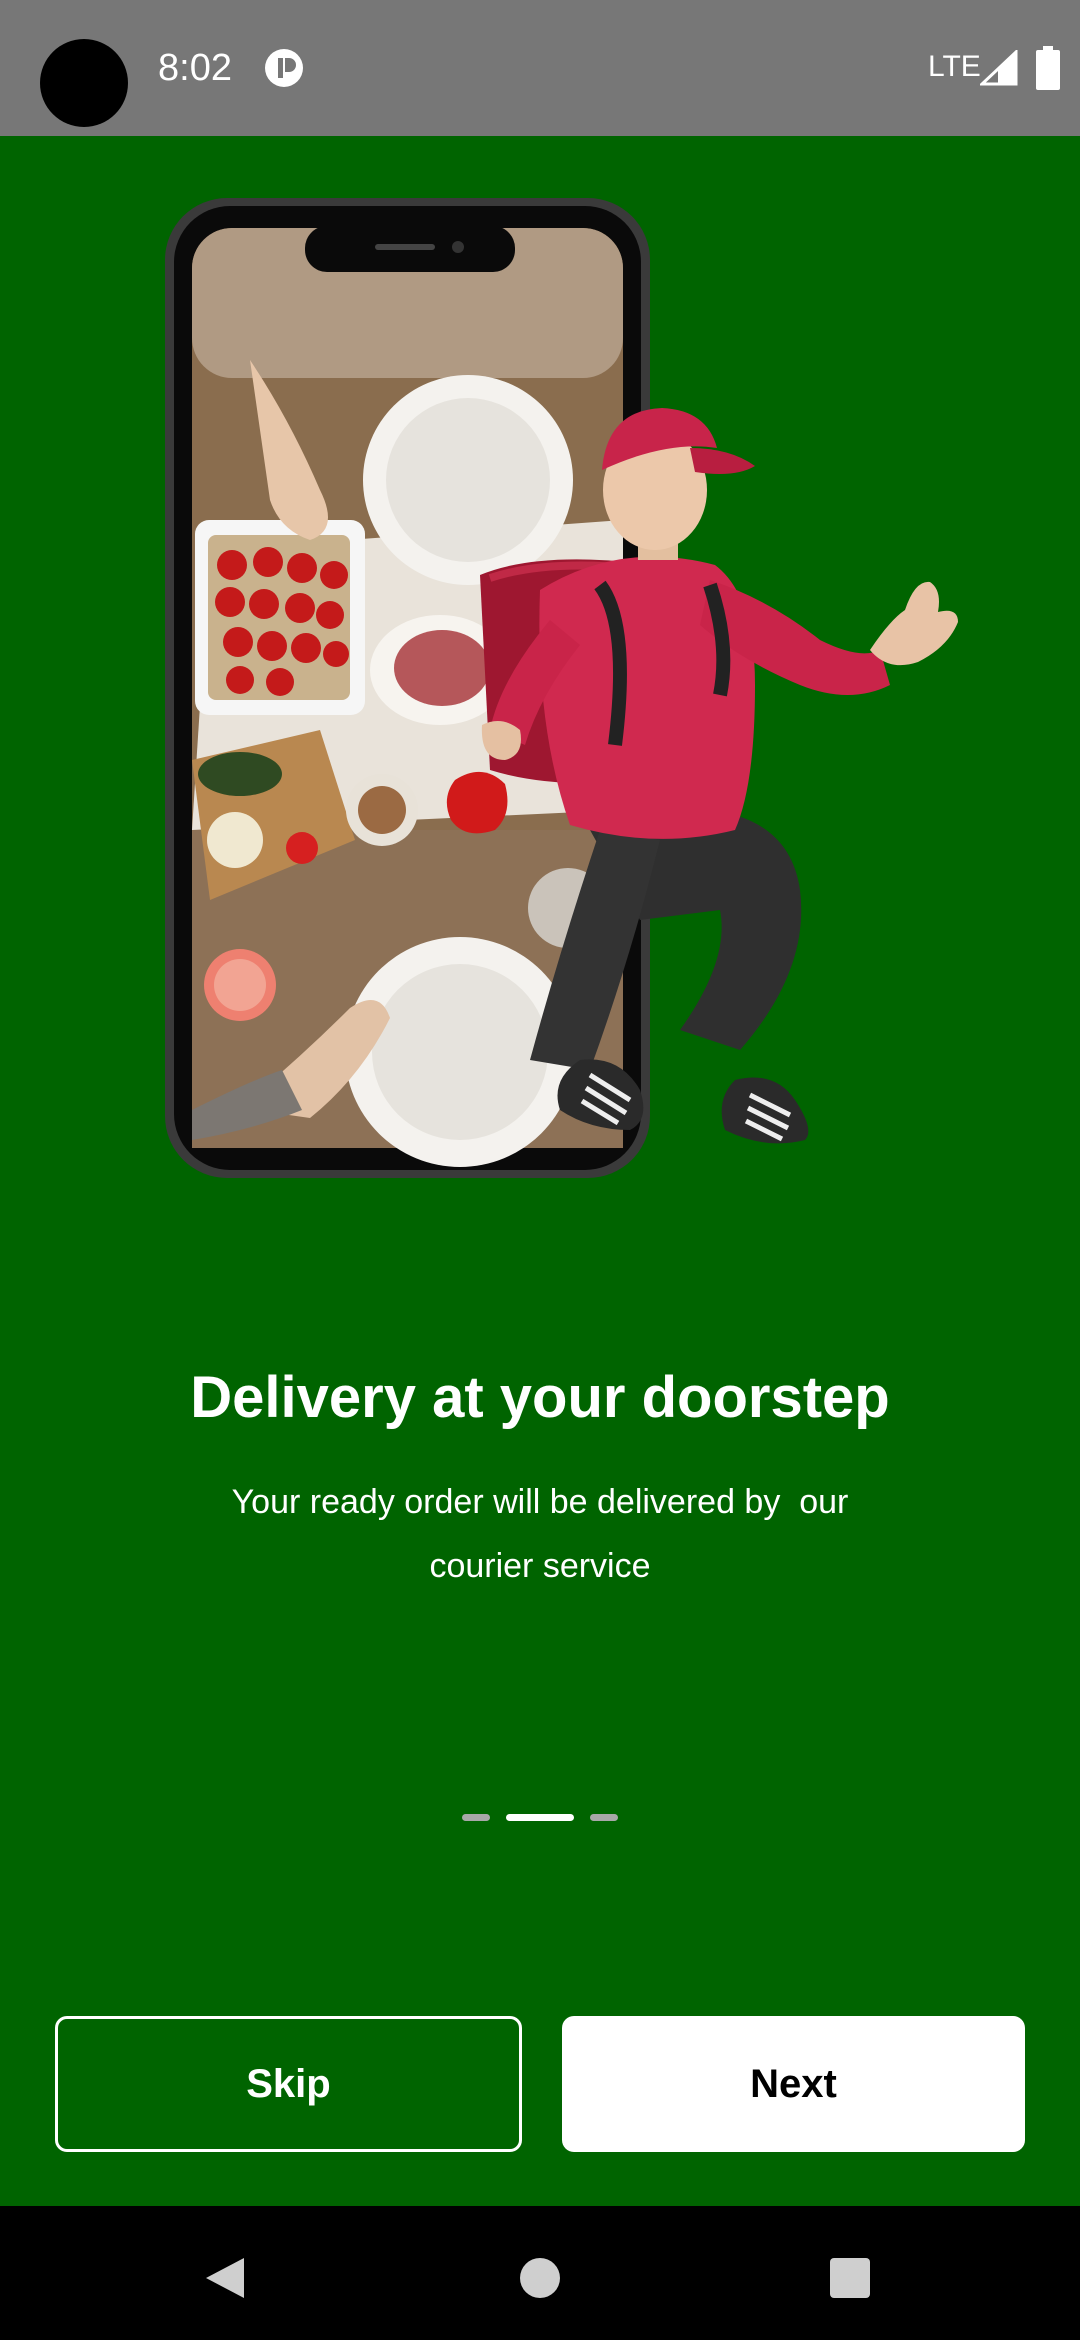 The height and width of the screenshot is (2340, 1080). I want to click on onboarding-title: Delivery at your doorstep, so click(540, 1397).